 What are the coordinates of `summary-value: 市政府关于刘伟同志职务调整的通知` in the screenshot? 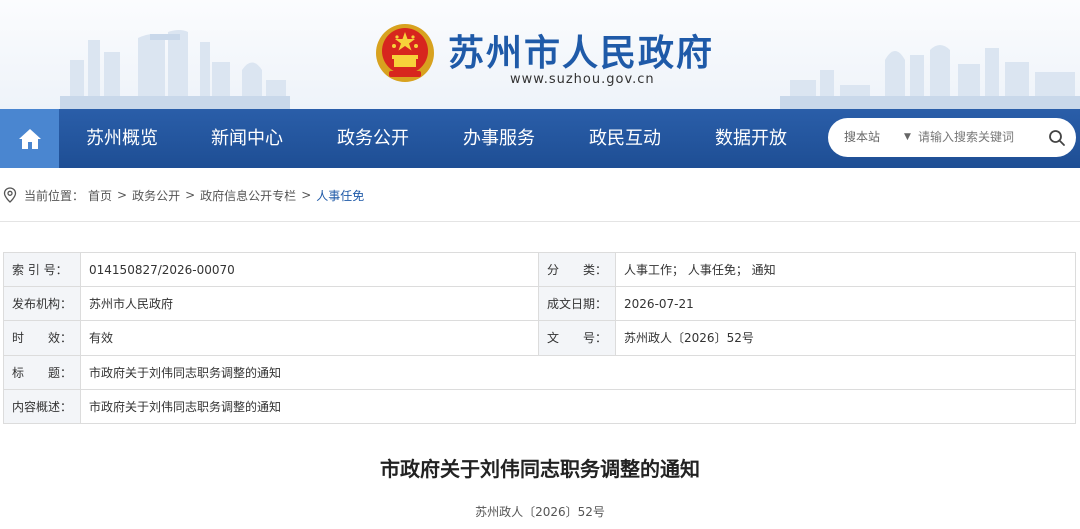 It's located at (578, 406).